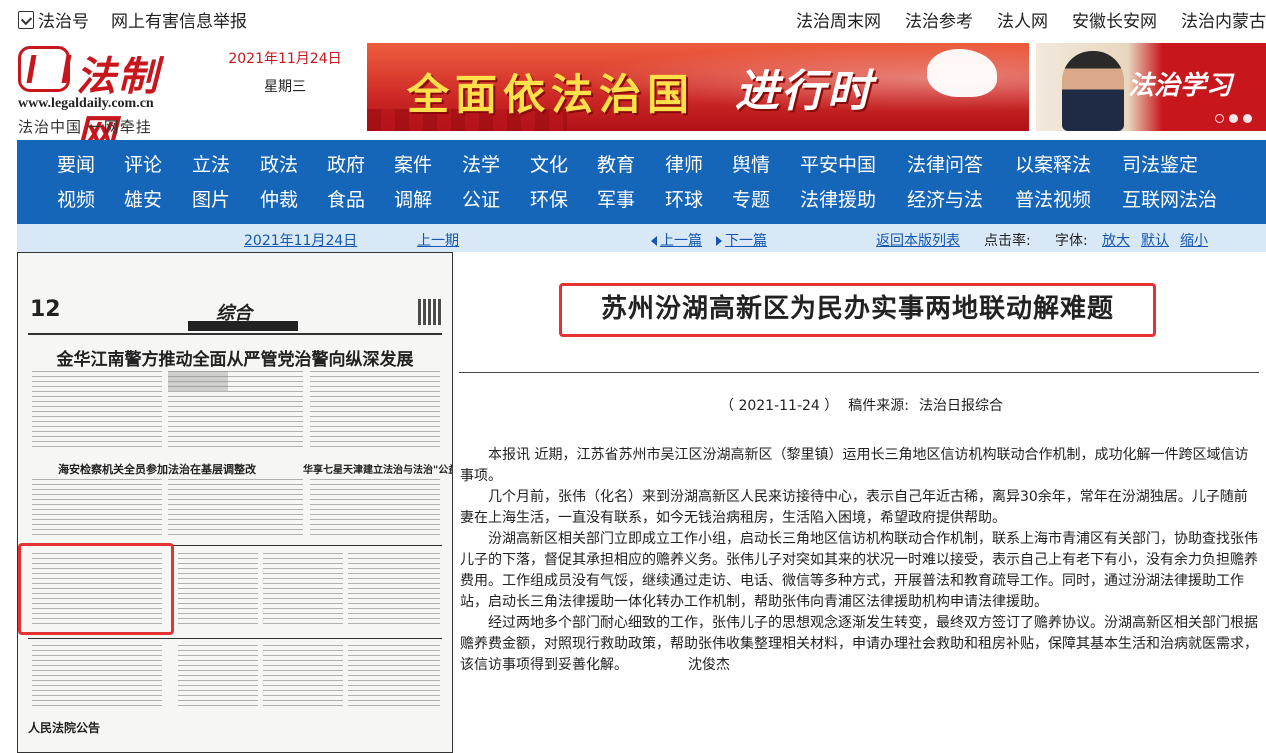  I want to click on article-date: （ 2021-11-24 ）, so click(779, 406).